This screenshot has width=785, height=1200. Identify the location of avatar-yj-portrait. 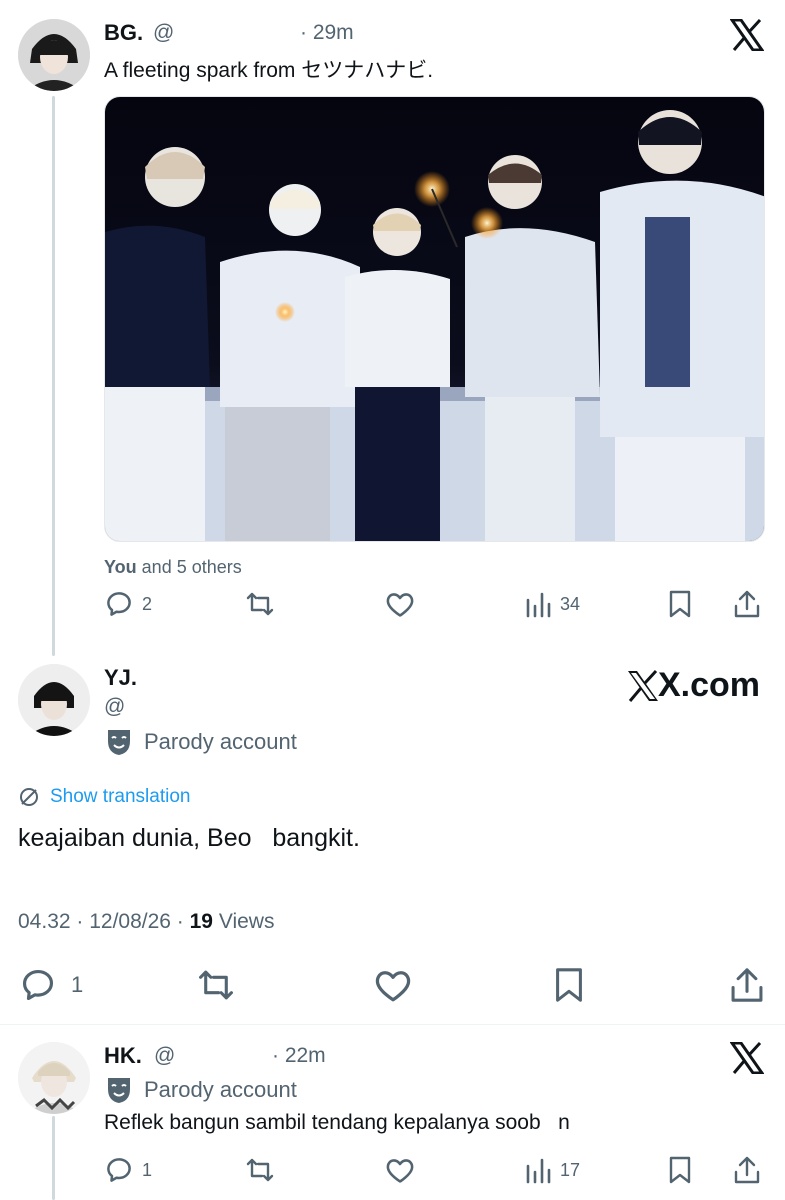
(54, 700).